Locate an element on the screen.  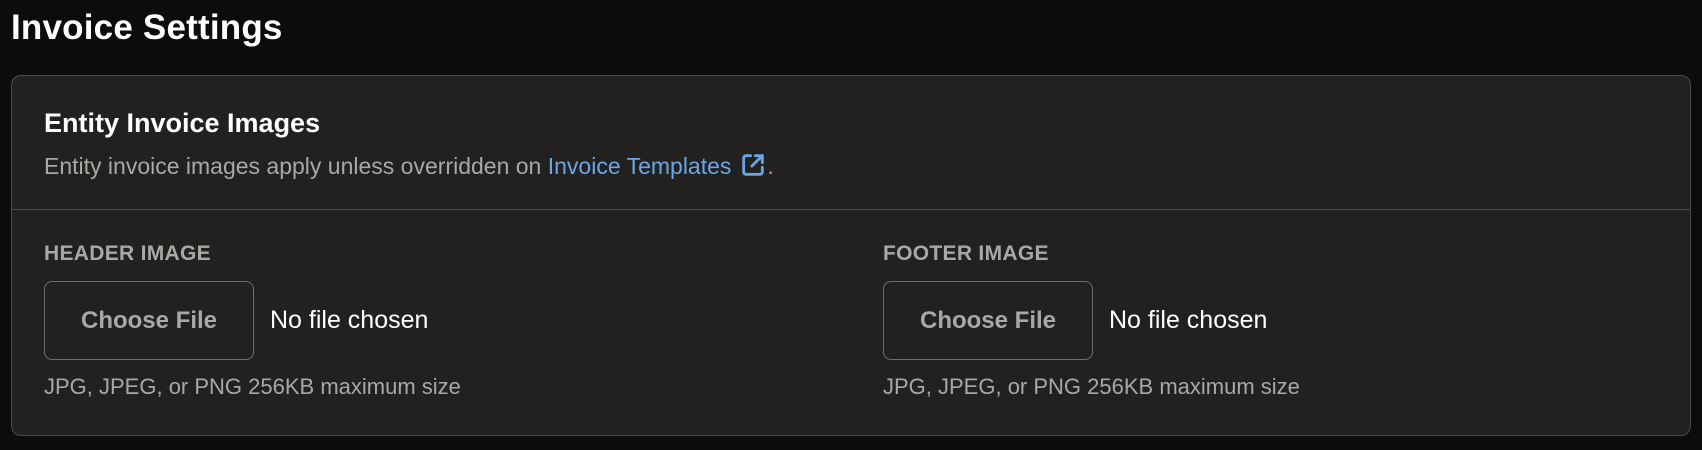
external-link-icon is located at coordinates (753, 165).